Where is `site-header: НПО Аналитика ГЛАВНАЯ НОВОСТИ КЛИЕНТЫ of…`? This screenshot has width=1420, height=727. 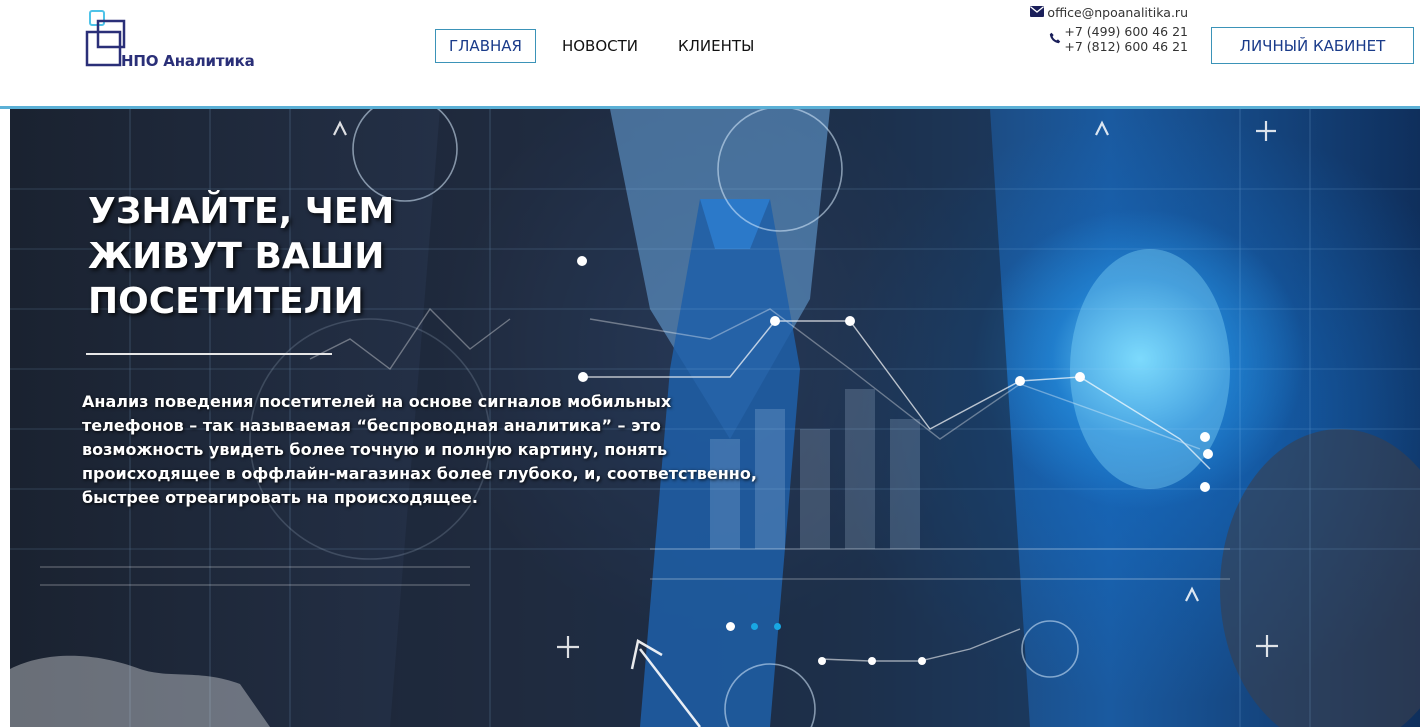 site-header: НПО Аналитика ГЛАВНАЯ НОВОСТИ КЛИЕНТЫ of… is located at coordinates (710, 53).